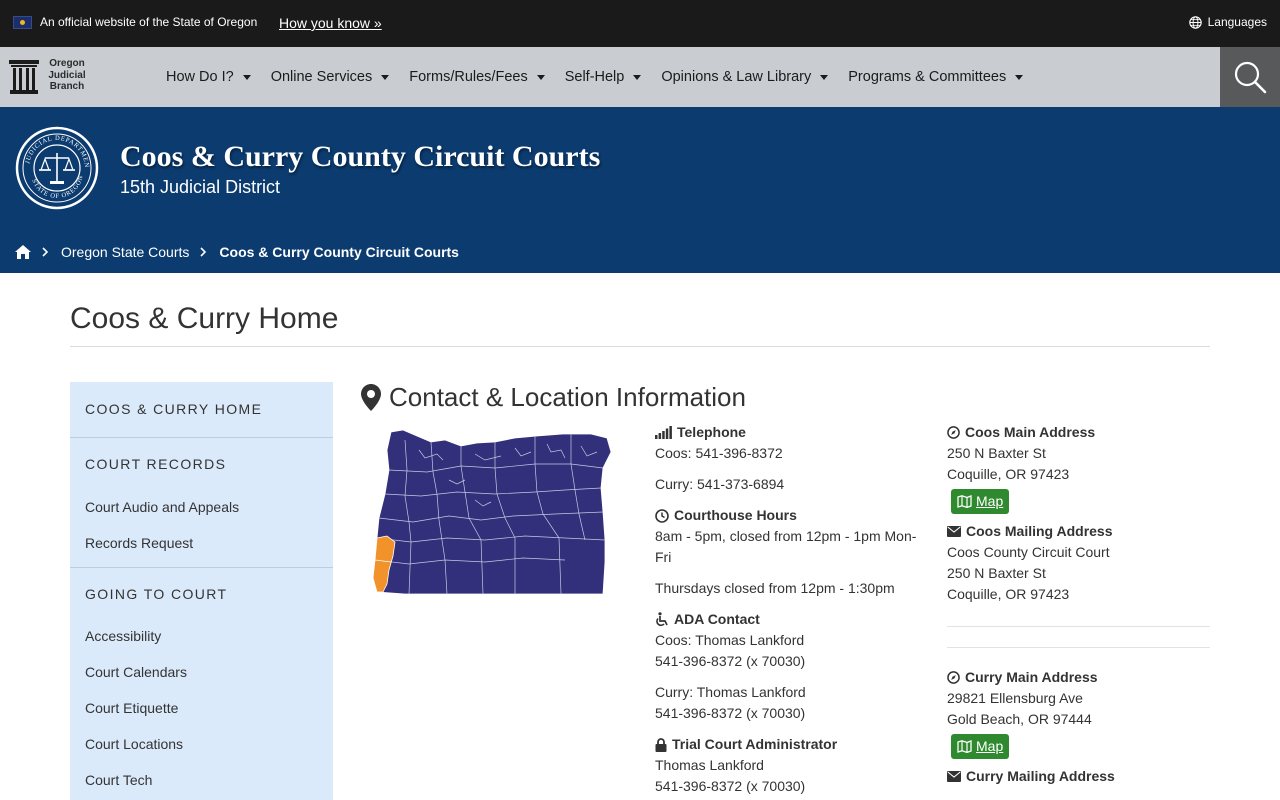 The height and width of the screenshot is (800, 1280). I want to click on ada-curry-phone: 541-396-8372 (x 70030), so click(730, 713).